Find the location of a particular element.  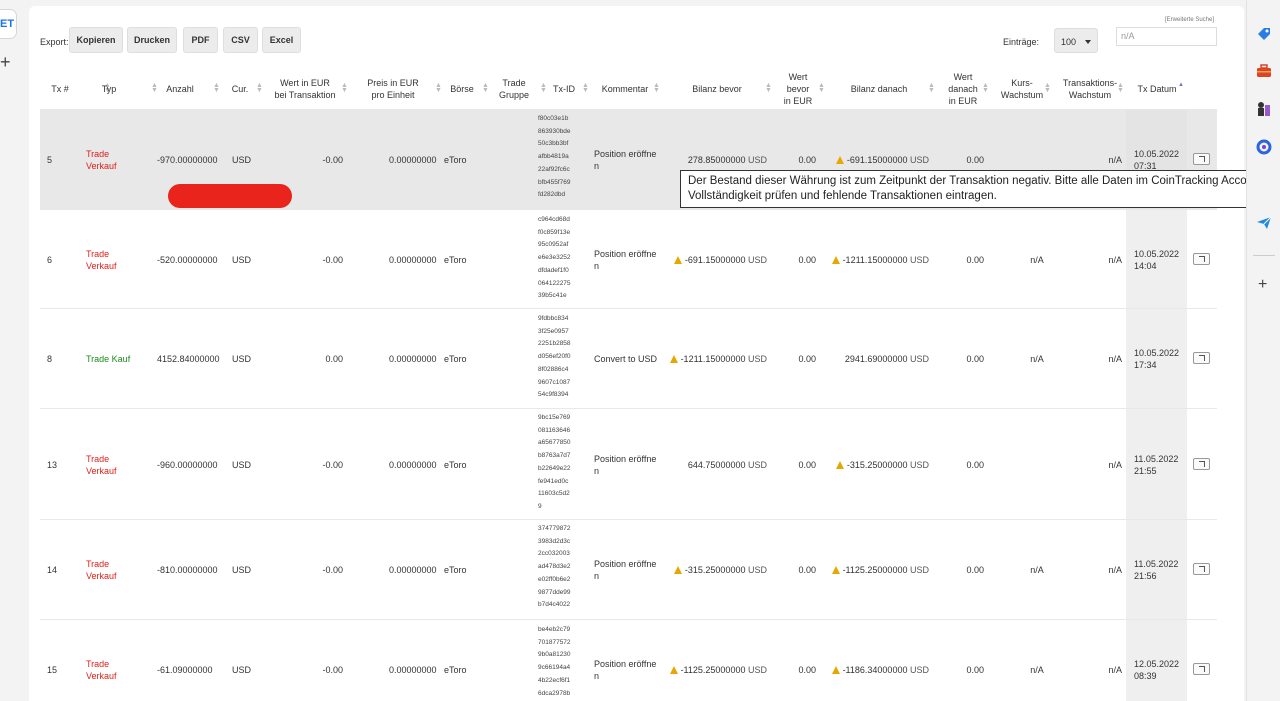

browser-tab: ET is located at coordinates (8, 24).